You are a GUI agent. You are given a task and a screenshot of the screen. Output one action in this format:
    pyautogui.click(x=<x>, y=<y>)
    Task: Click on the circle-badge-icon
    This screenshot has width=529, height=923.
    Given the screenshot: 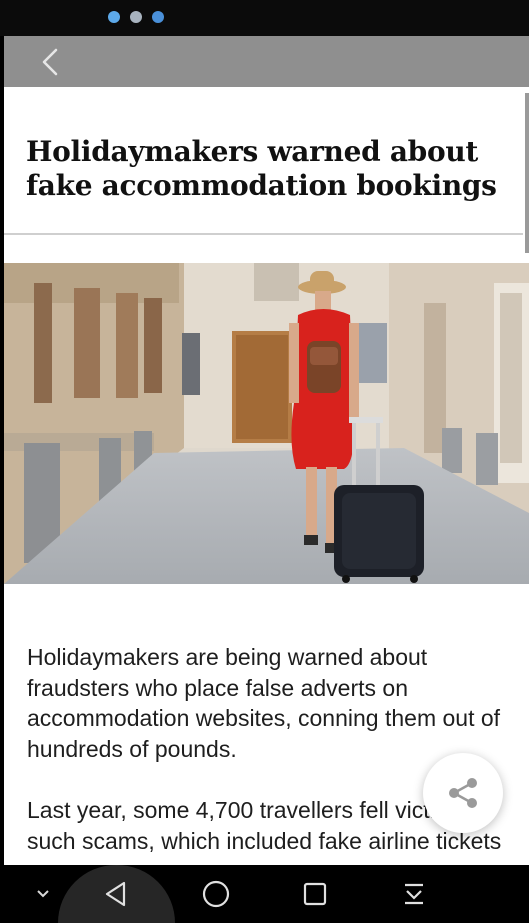 What is the action you would take?
    pyautogui.click(x=158, y=17)
    